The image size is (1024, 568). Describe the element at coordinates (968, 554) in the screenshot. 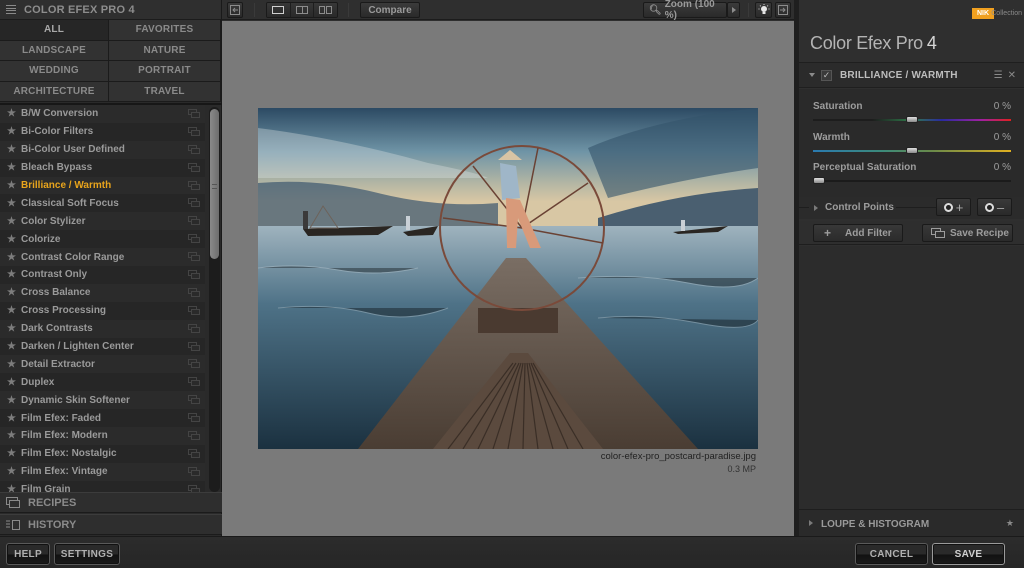

I see `save-button: SAVE` at that location.